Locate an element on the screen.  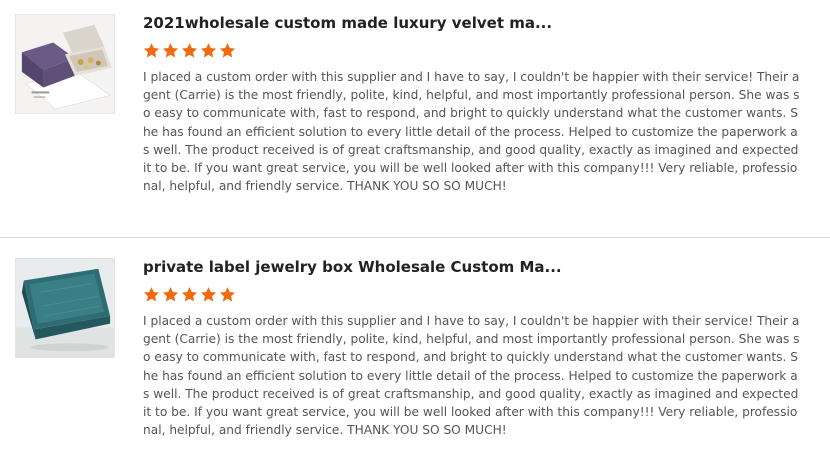
velvet-jewelry-box-photo-icon is located at coordinates (65, 64).